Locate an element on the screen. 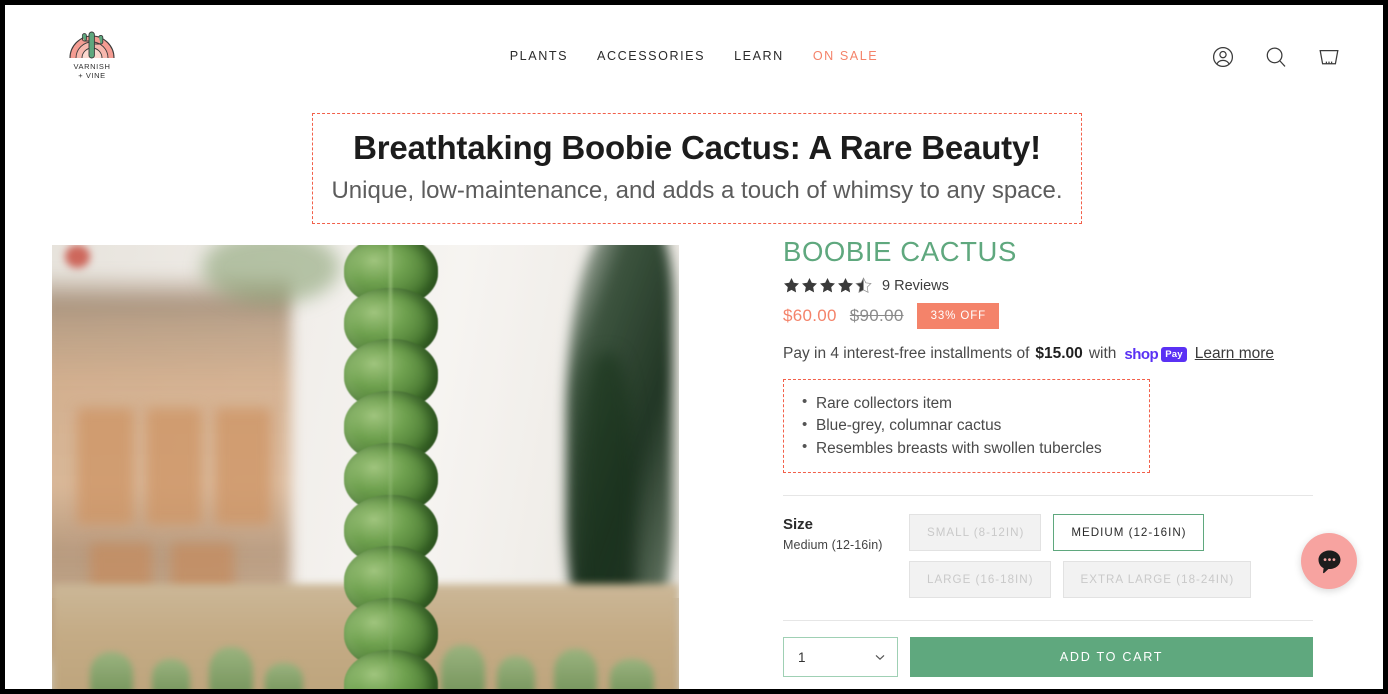 The image size is (1388, 694). size-label-group: Size Medium (12-16in) is located at coordinates (846, 533).